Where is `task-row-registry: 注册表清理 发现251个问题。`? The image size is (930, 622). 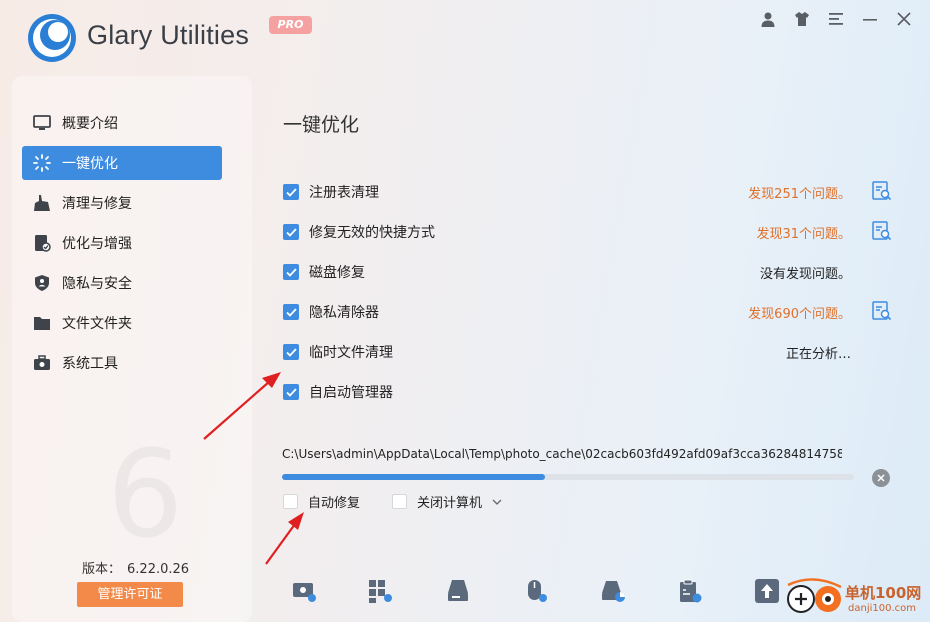
task-row-registry: 注册表清理 发现251个问题。 is located at coordinates (588, 192).